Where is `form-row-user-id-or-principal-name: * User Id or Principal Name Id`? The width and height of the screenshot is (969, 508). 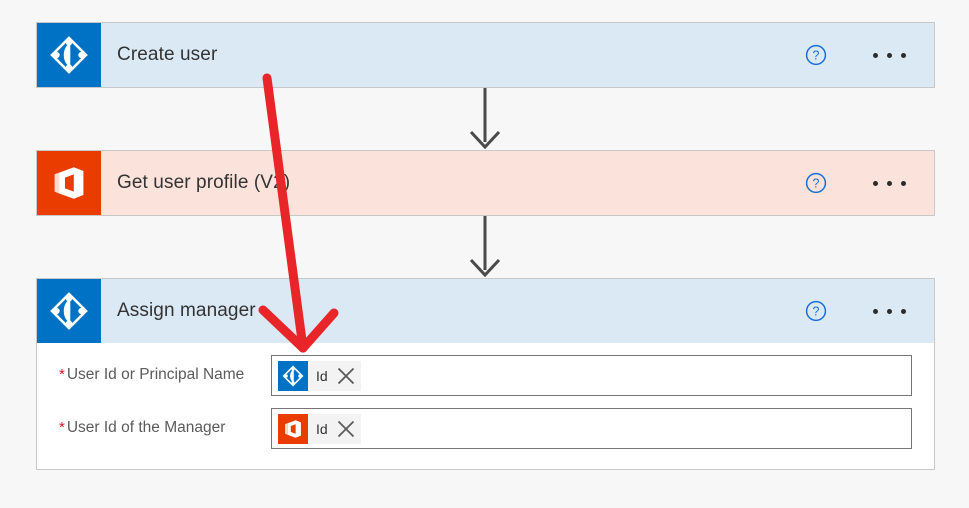 form-row-user-id-or-principal-name: * User Id or Principal Name Id is located at coordinates (485, 375).